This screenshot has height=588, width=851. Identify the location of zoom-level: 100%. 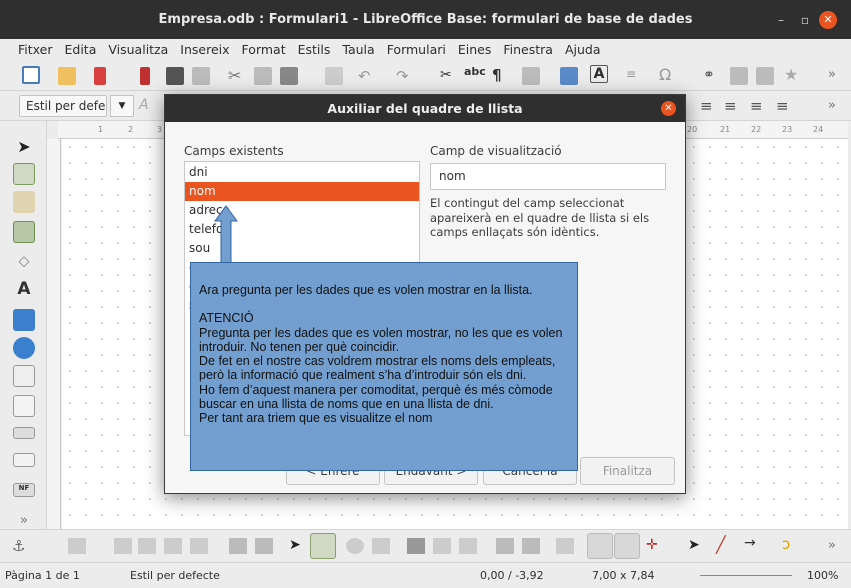
(823, 575).